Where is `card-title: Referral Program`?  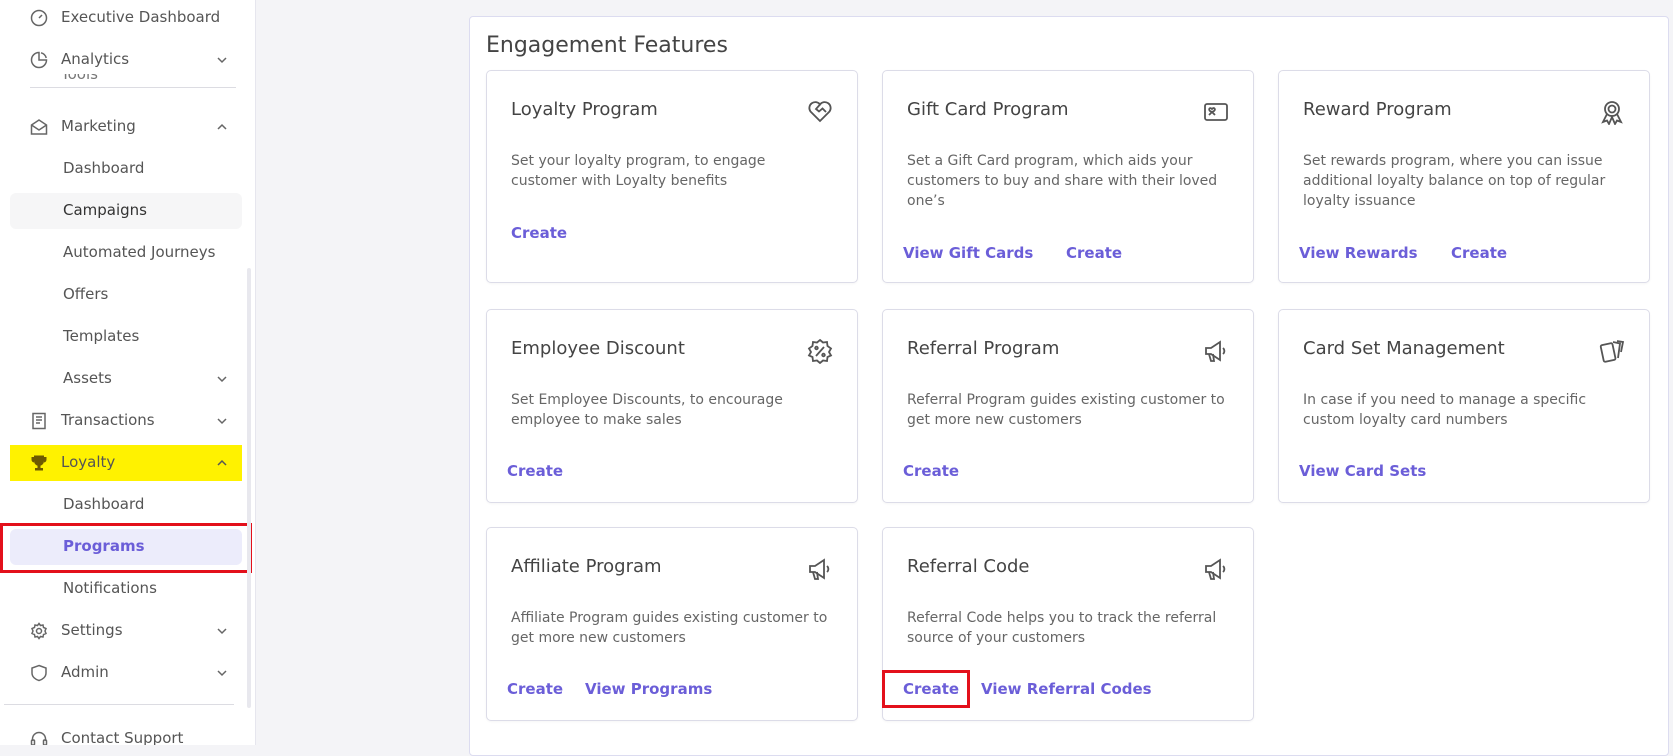 card-title: Referral Program is located at coordinates (983, 348).